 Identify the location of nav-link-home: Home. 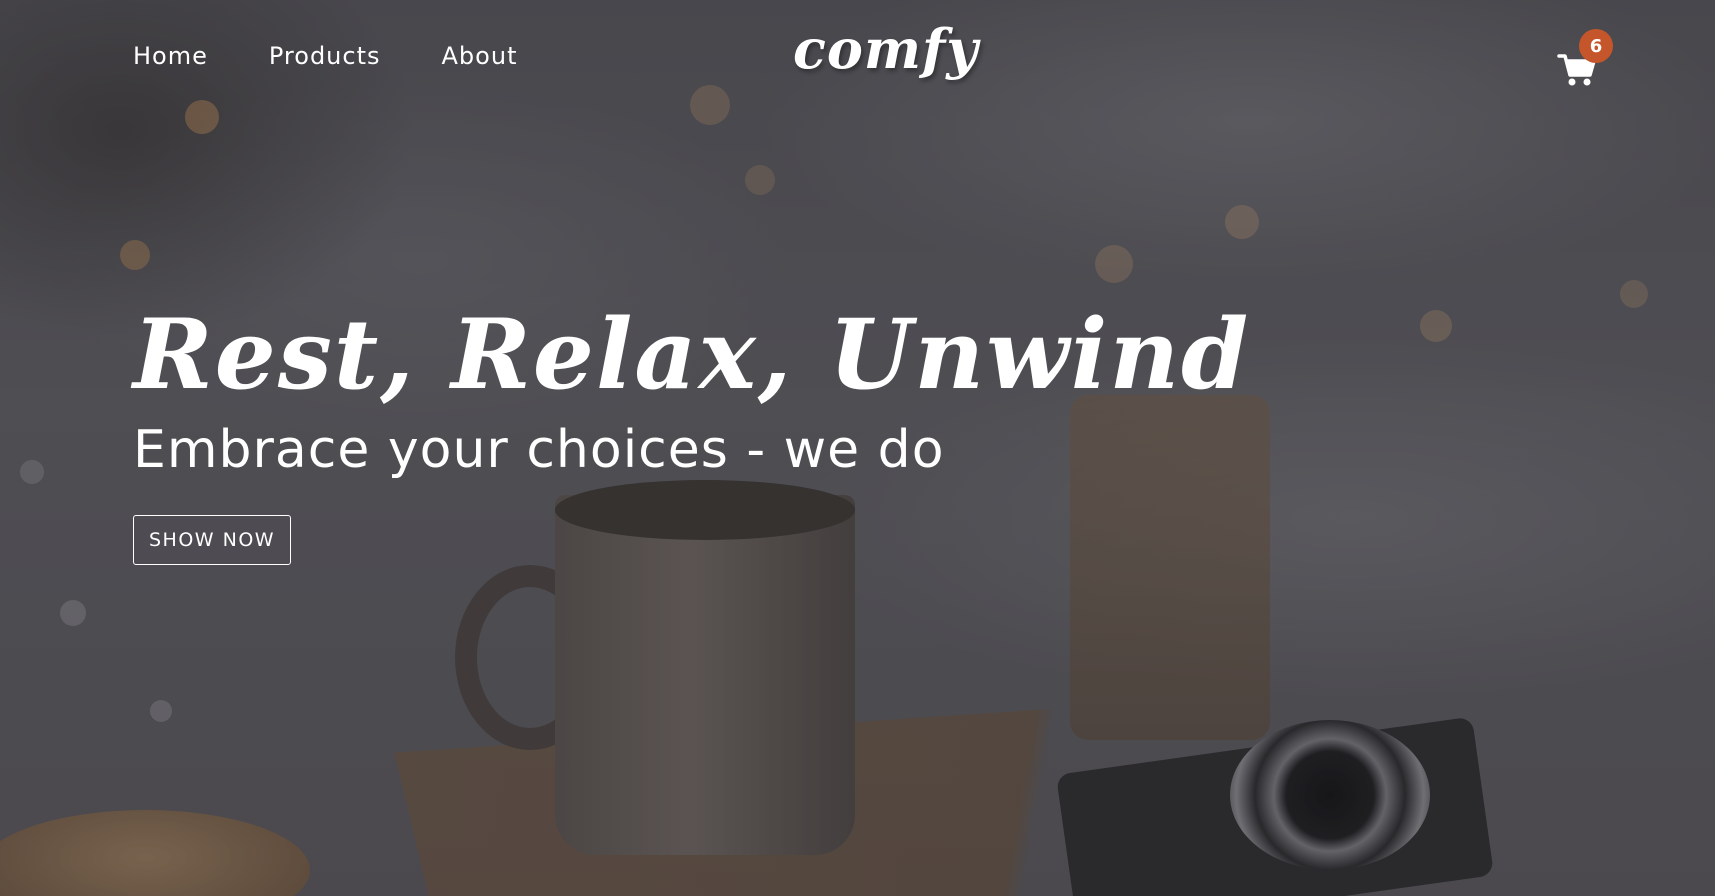
(170, 56).